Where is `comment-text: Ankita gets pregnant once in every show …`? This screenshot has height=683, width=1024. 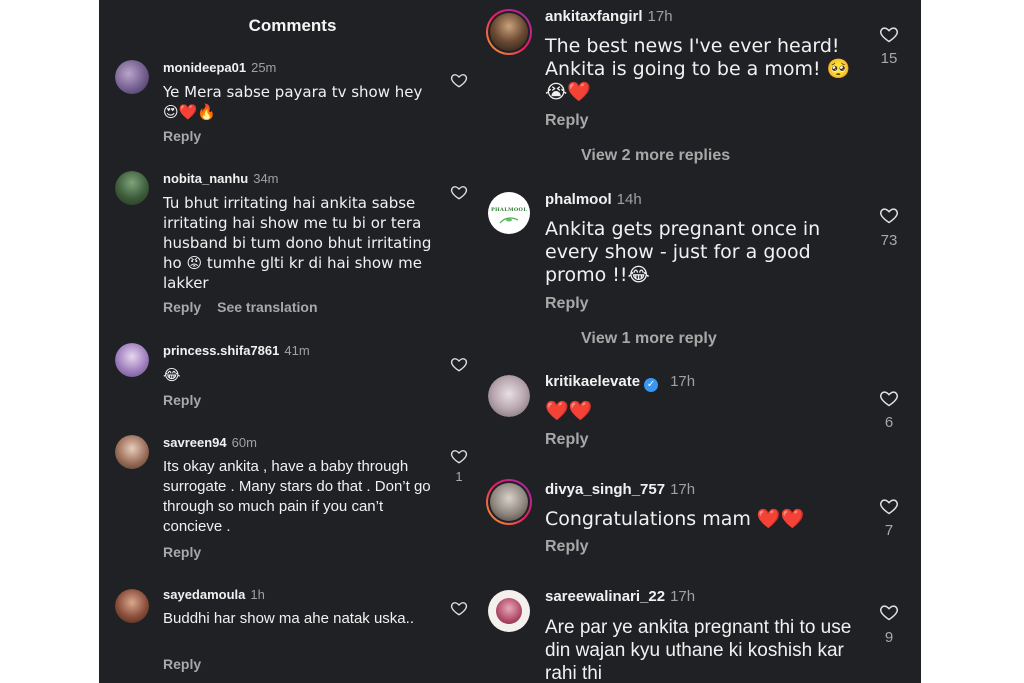 comment-text: Ankita gets pregnant once in every show … is located at coordinates (683, 252).